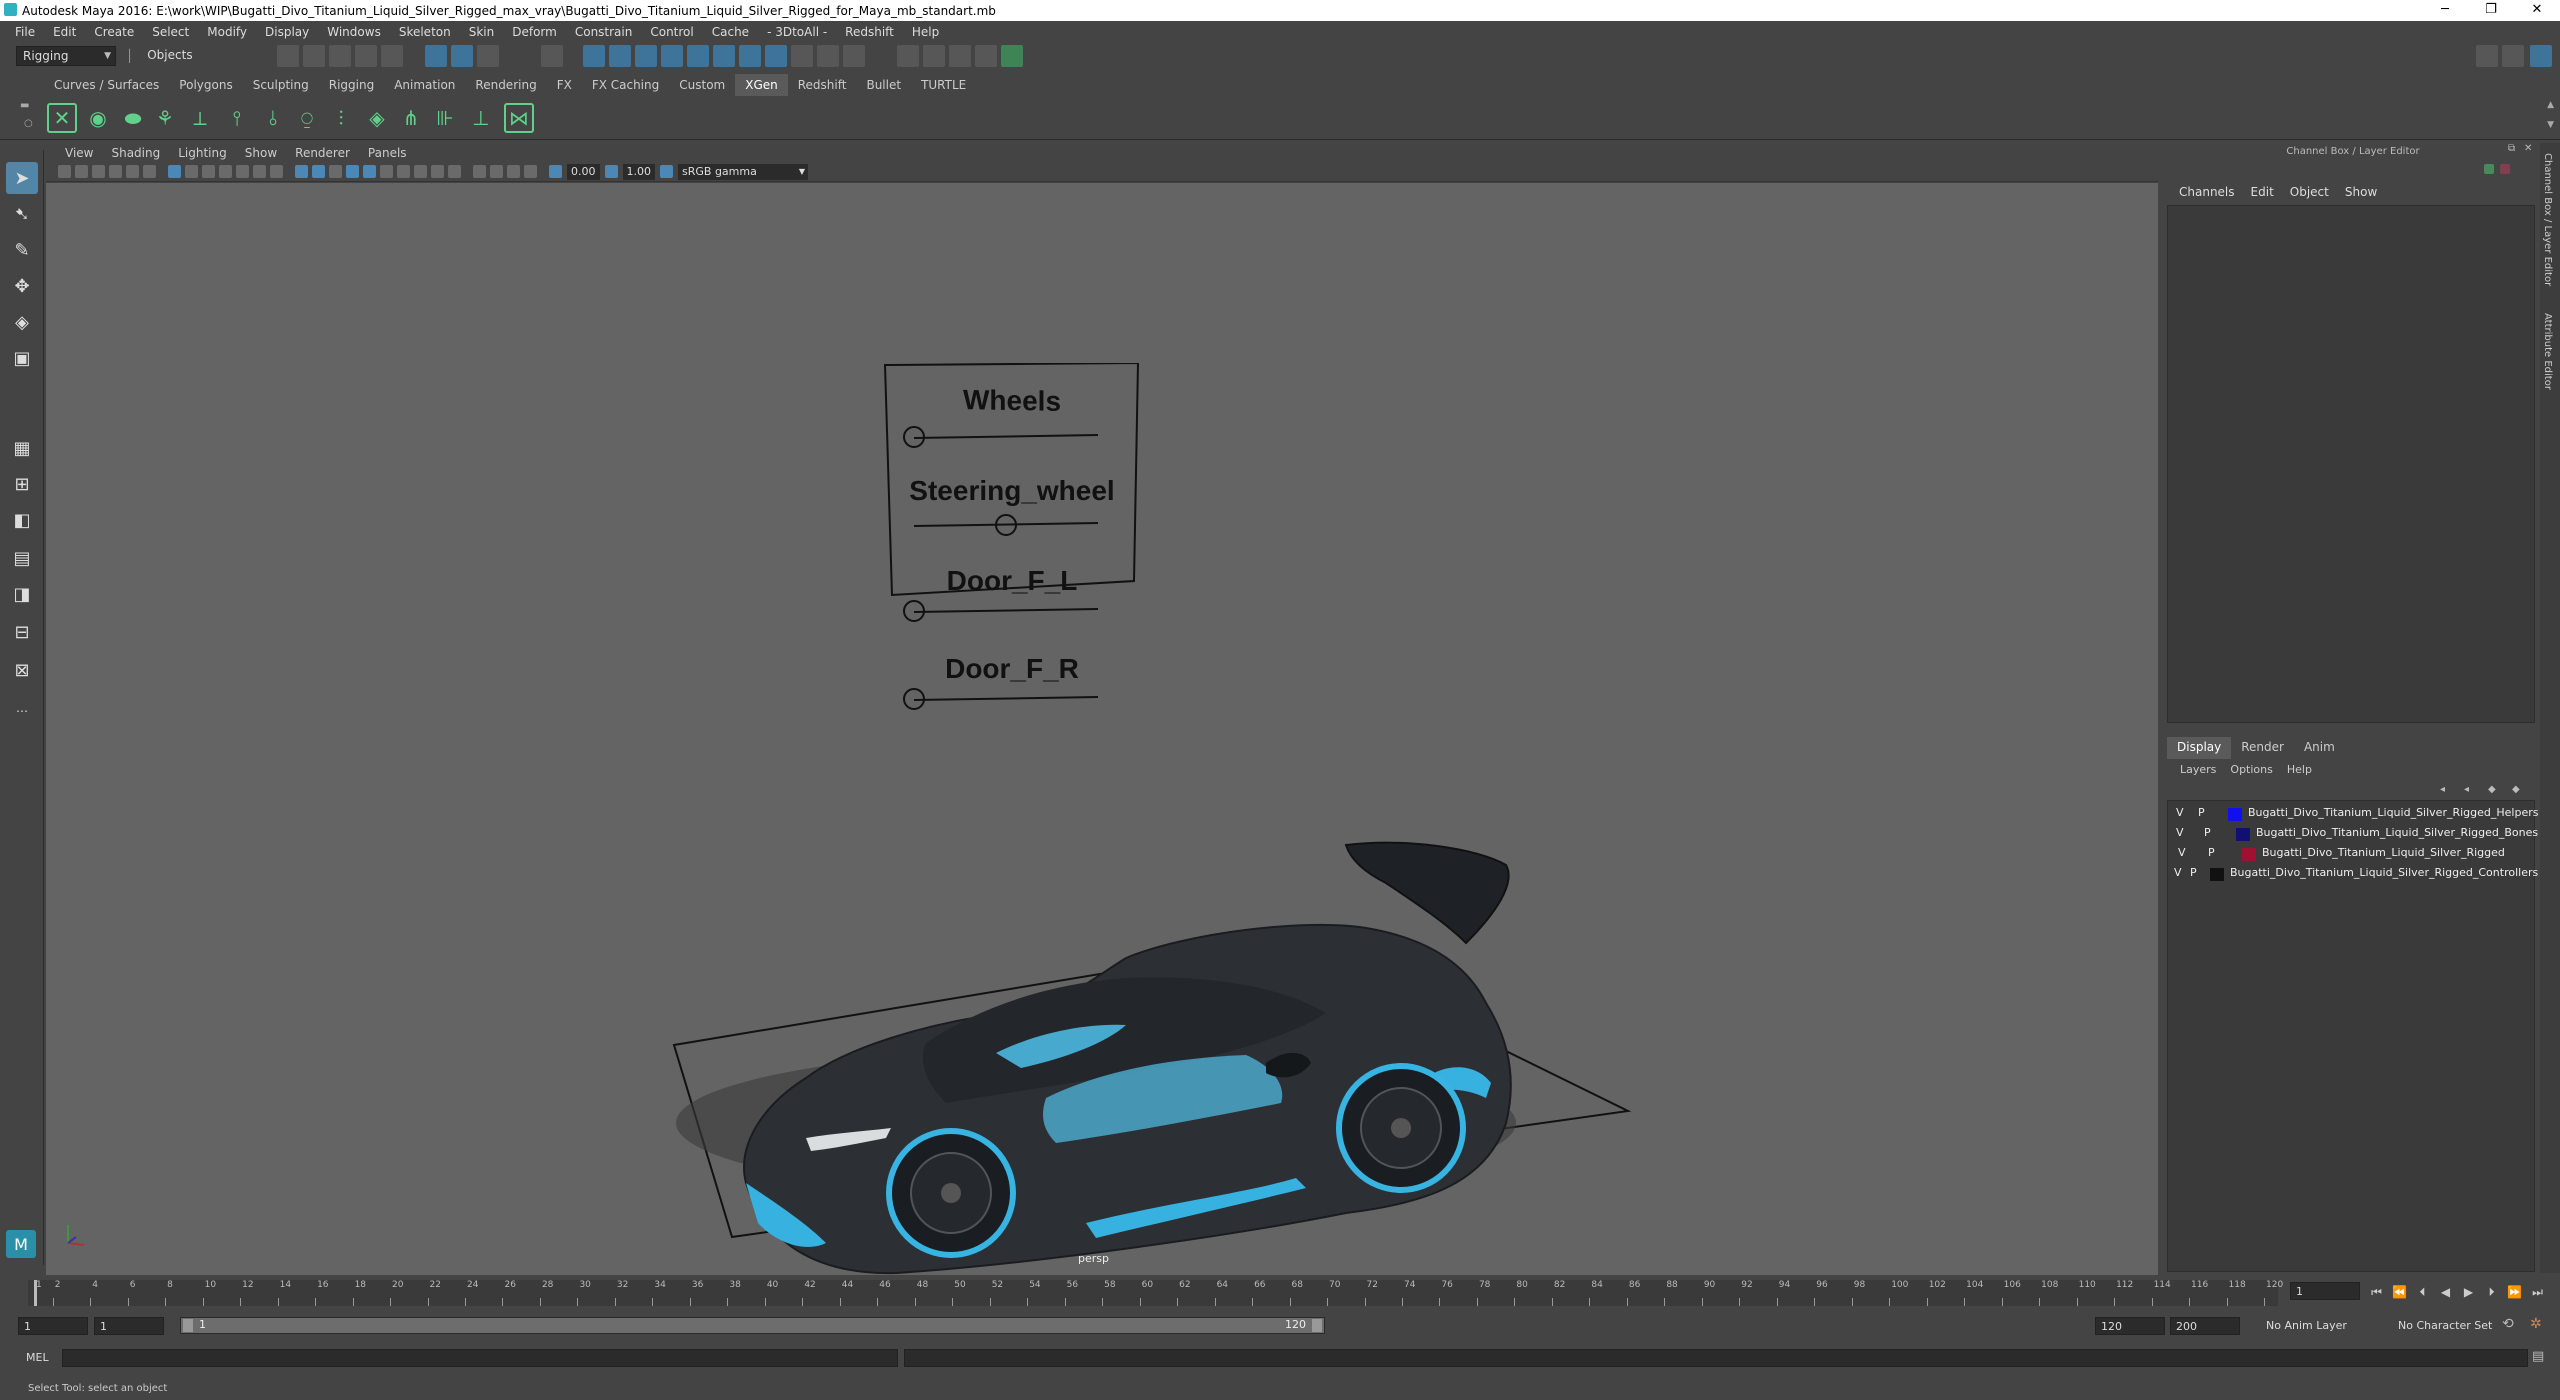 Image resolution: width=2560 pixels, height=1400 pixels. I want to click on select-object-icon, so click(462, 56).